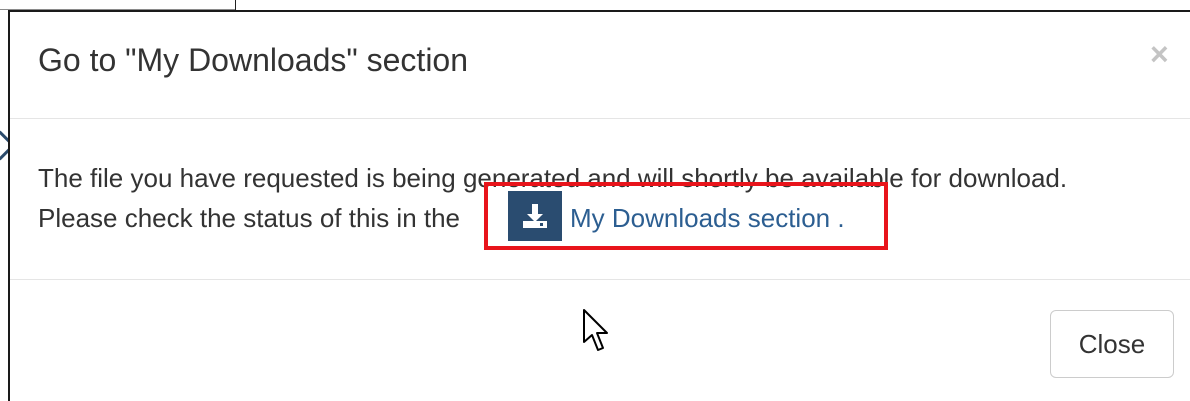  I want to click on mouse-pointer-icon, so click(595, 330).